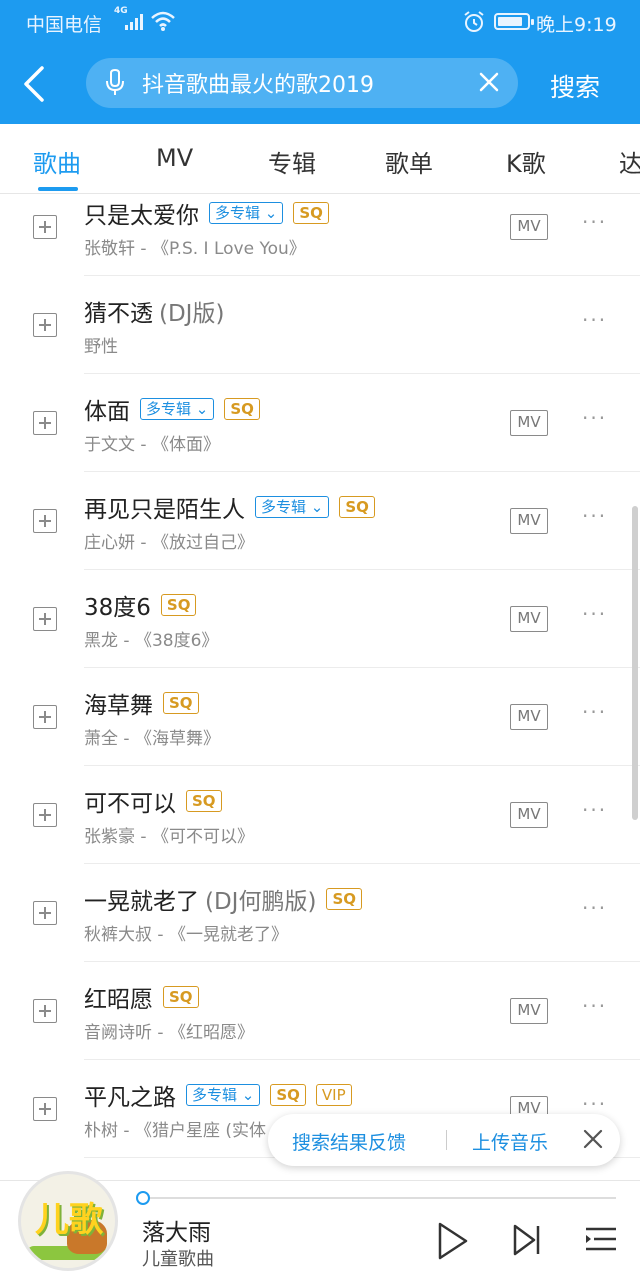 The height and width of the screenshot is (1280, 640). What do you see at coordinates (635, 663) in the screenshot?
I see `scrollbar` at bounding box center [635, 663].